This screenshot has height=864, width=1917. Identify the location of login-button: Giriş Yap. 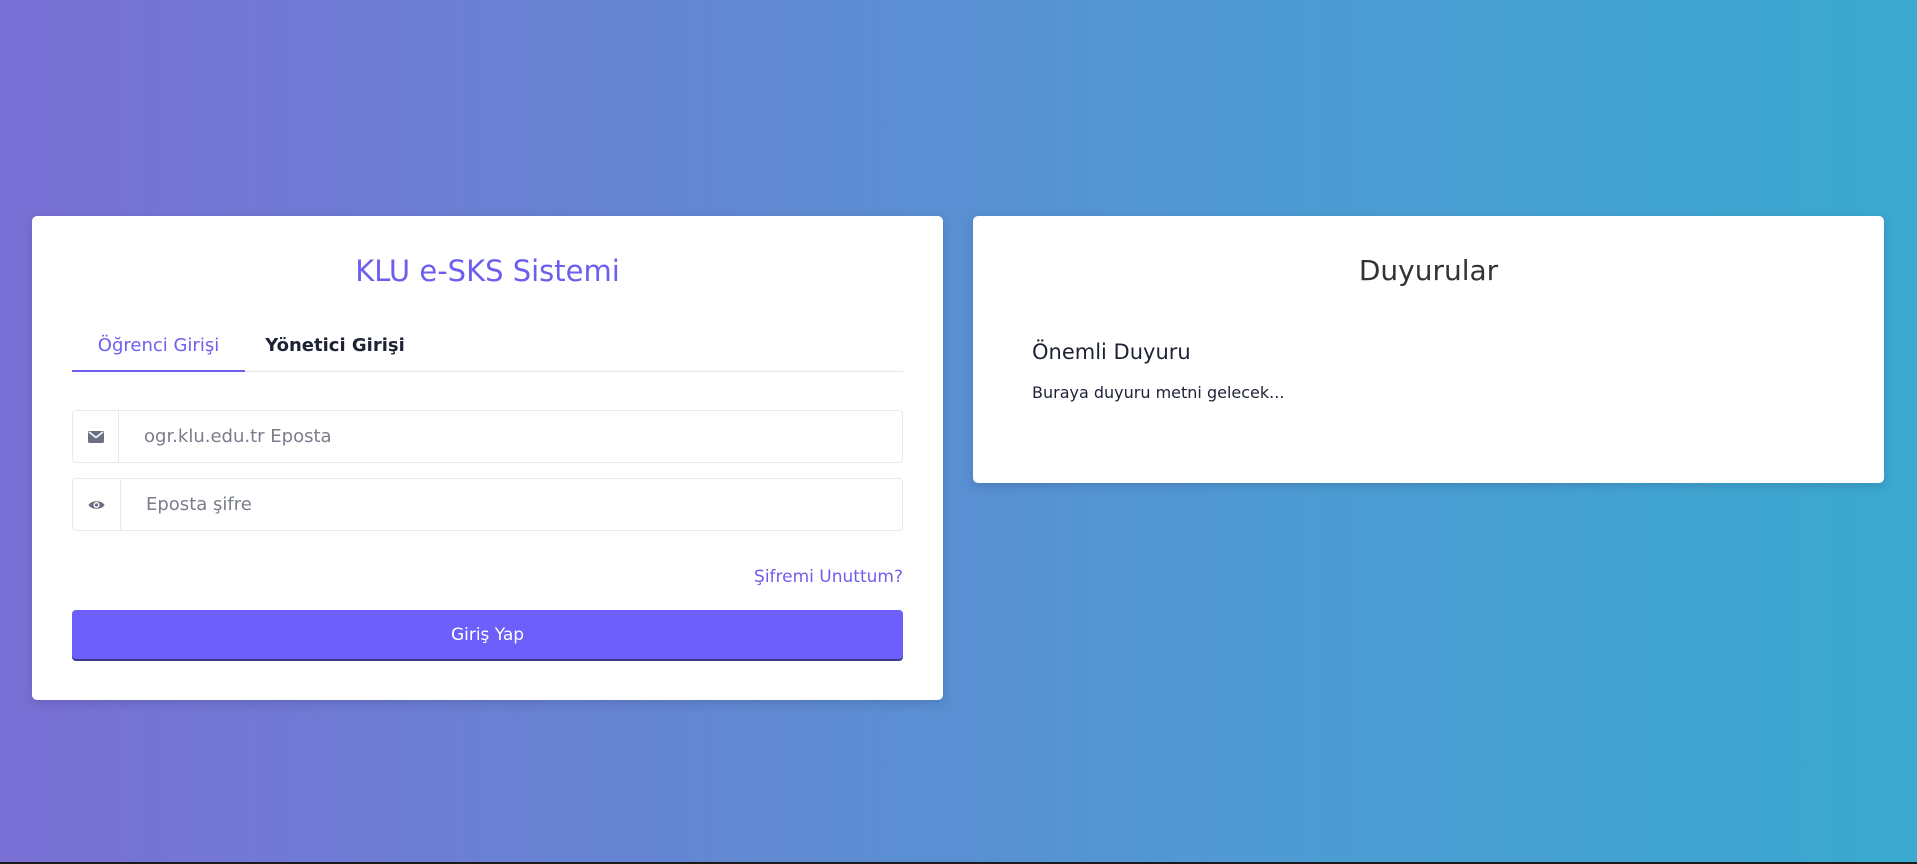
(487, 634).